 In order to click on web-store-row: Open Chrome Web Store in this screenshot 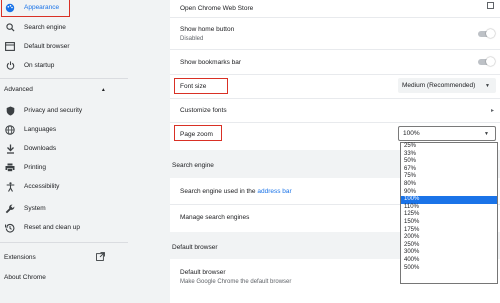, I will do `click(335, 8)`.